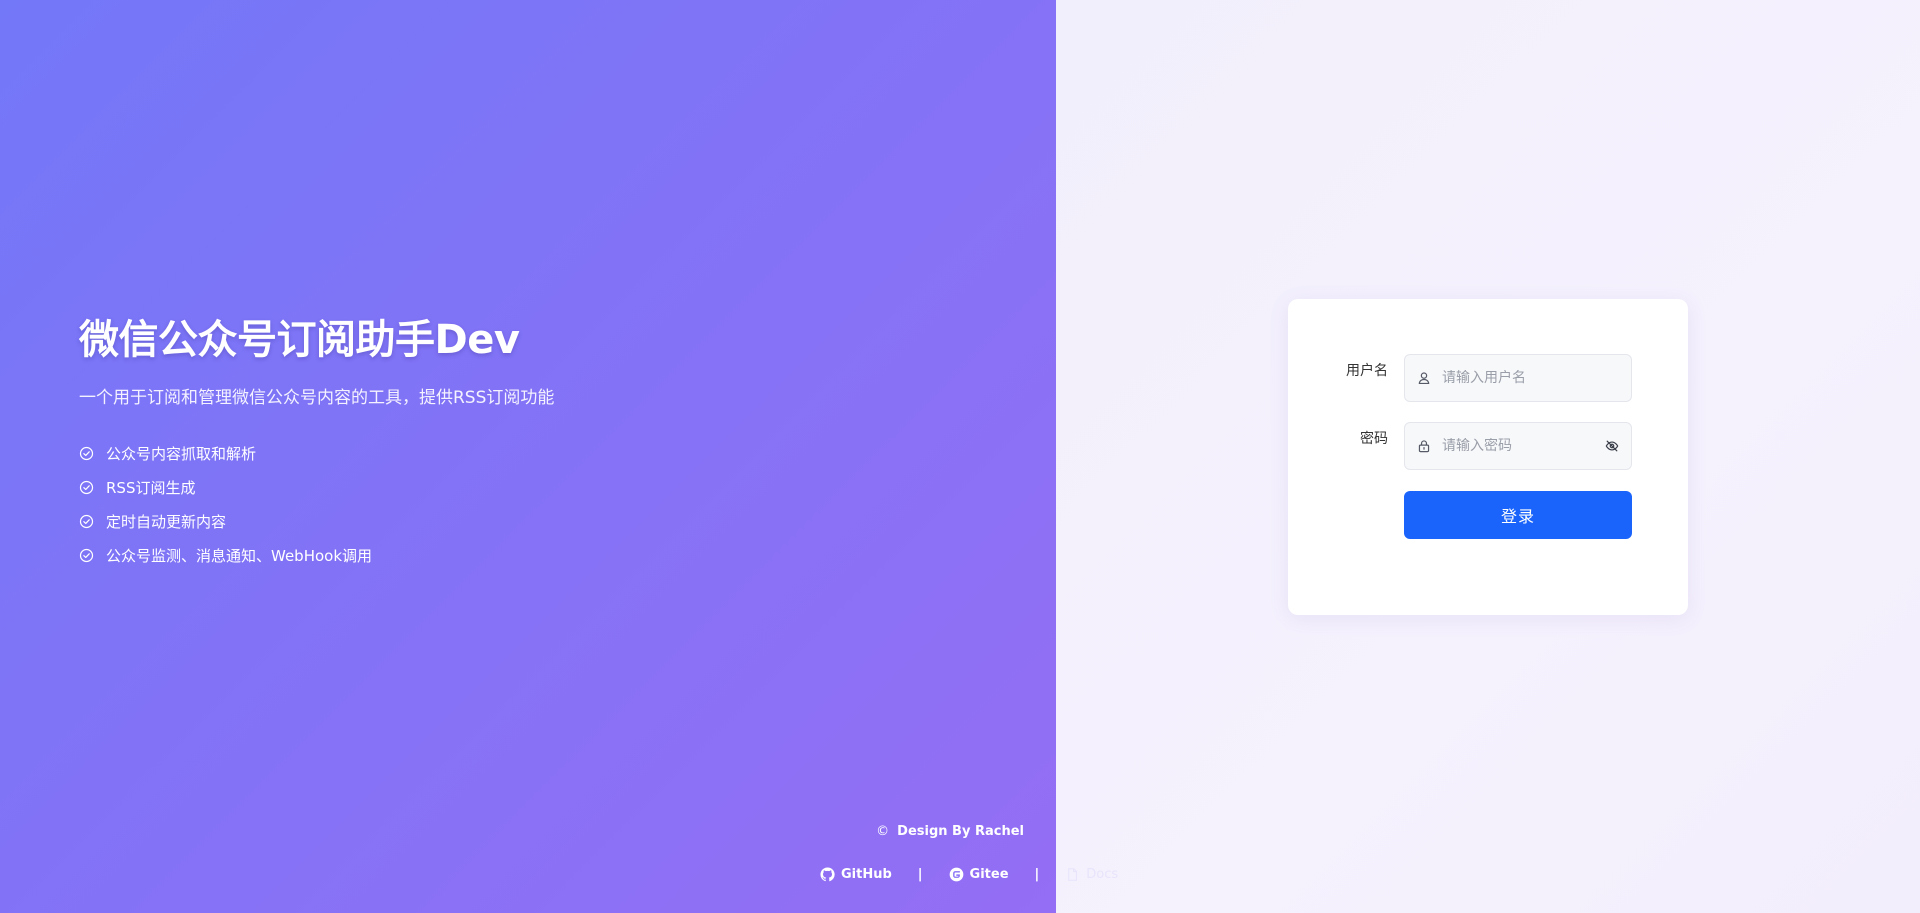 The height and width of the screenshot is (913, 1920). I want to click on gitee-label: Gitee, so click(989, 874).